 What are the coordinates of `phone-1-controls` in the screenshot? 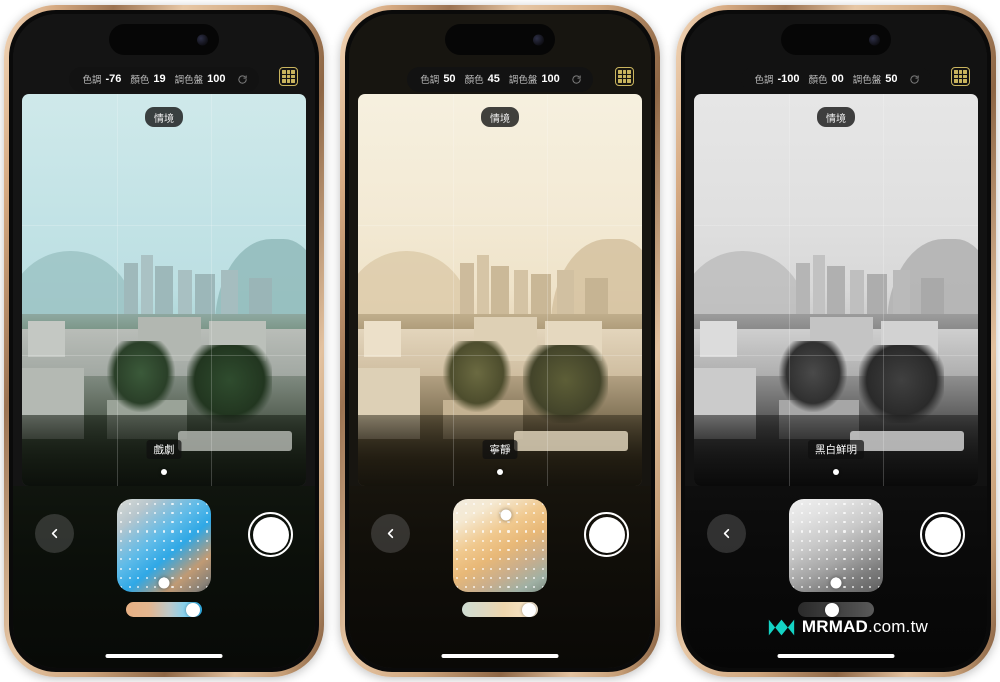 It's located at (164, 577).